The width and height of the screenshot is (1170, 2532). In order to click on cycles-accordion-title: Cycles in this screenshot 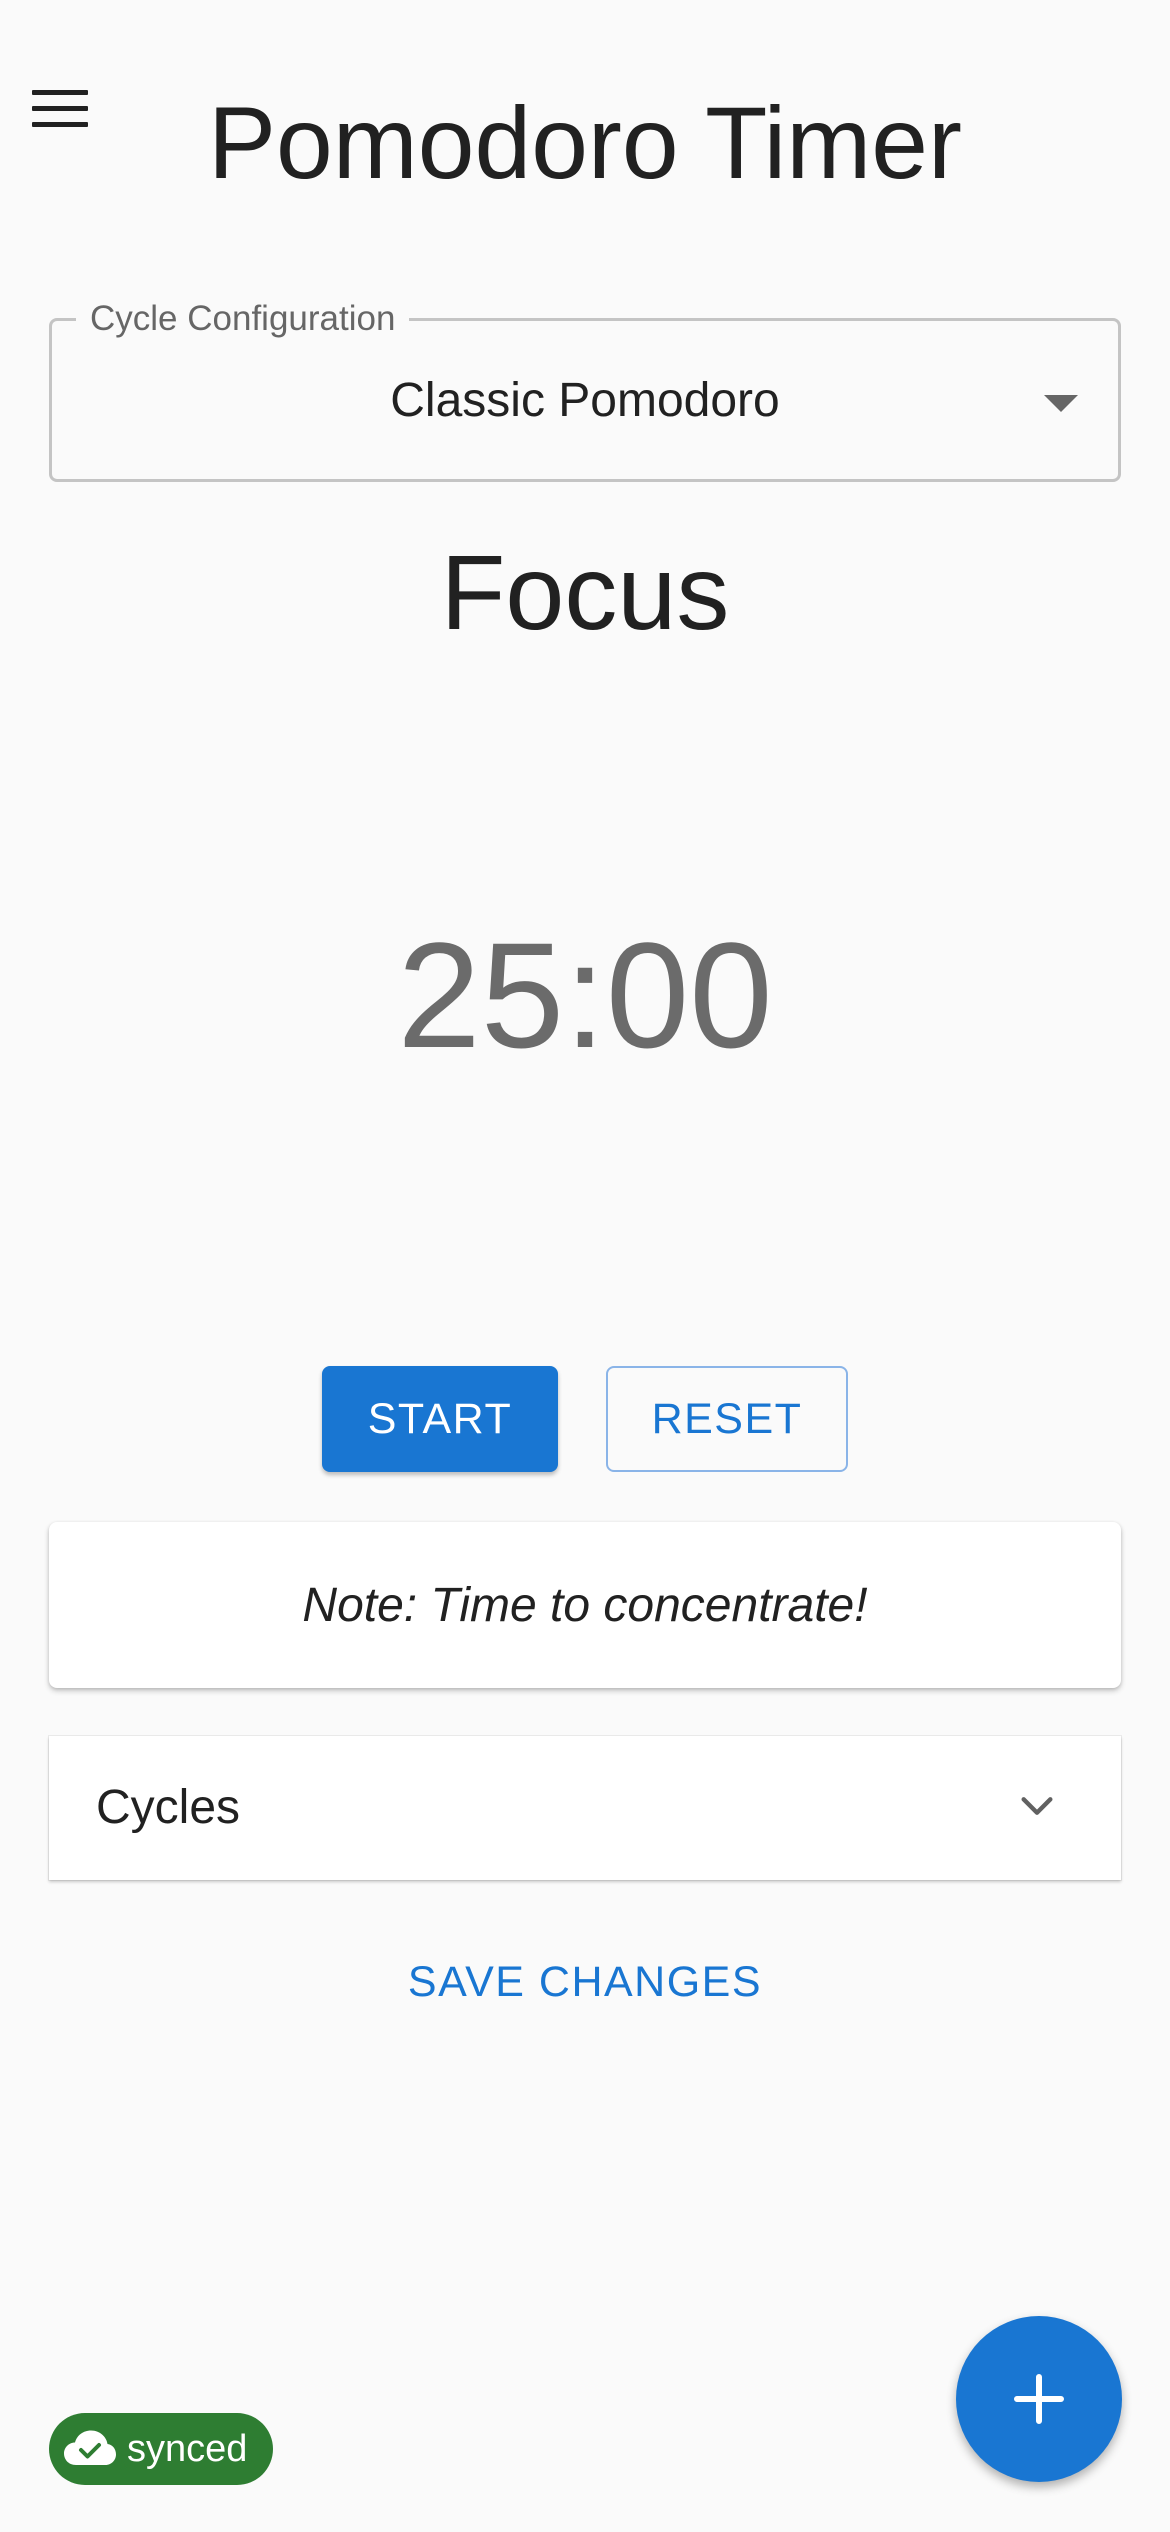, I will do `click(168, 1807)`.